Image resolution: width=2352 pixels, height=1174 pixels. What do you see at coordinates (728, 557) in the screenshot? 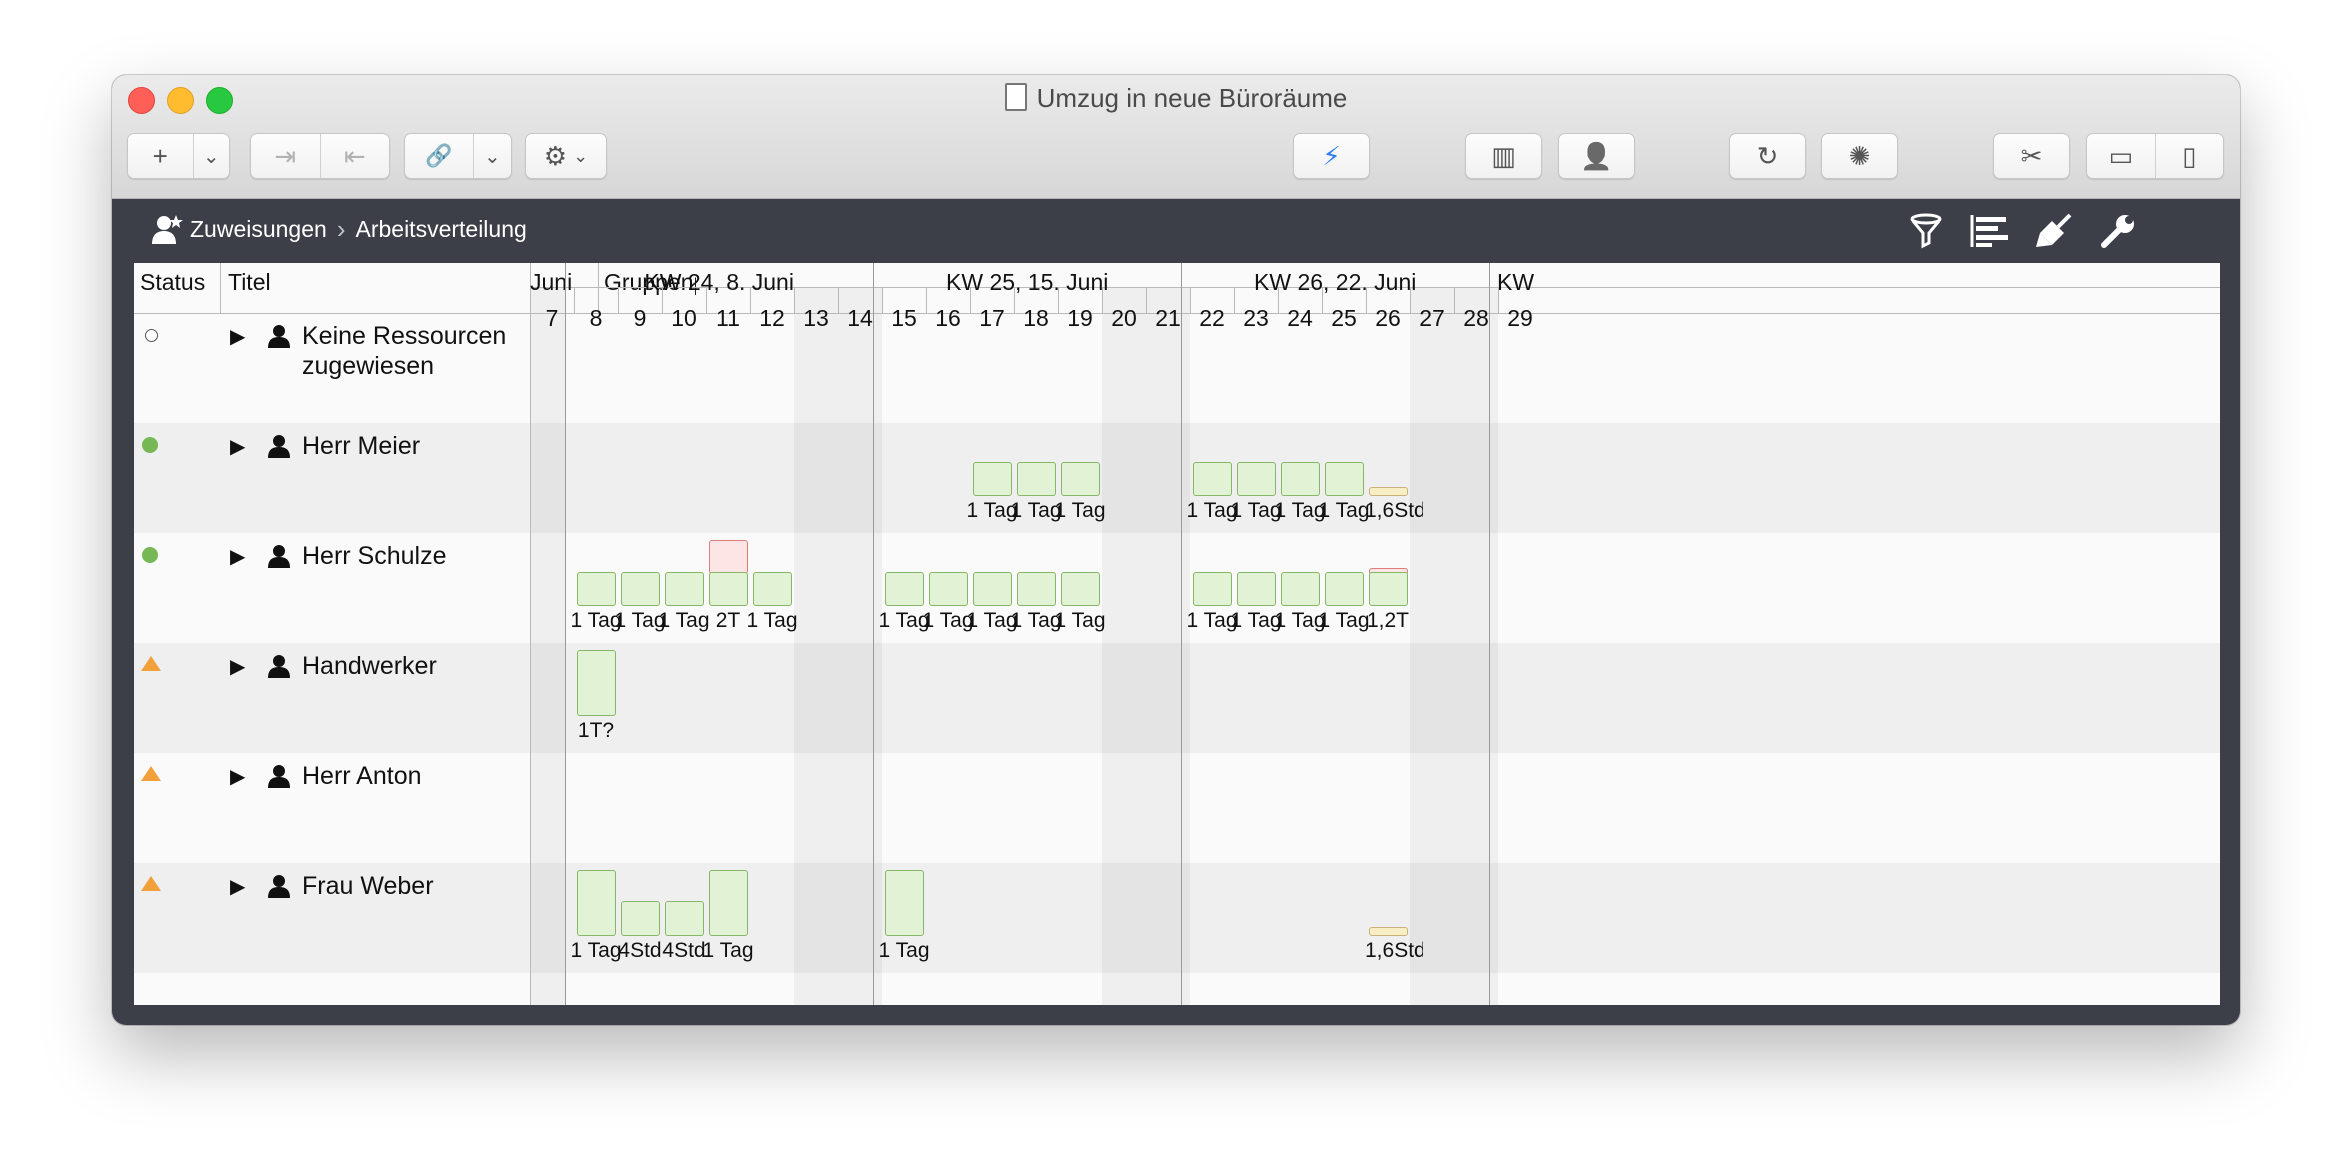
I see `overload-bar` at bounding box center [728, 557].